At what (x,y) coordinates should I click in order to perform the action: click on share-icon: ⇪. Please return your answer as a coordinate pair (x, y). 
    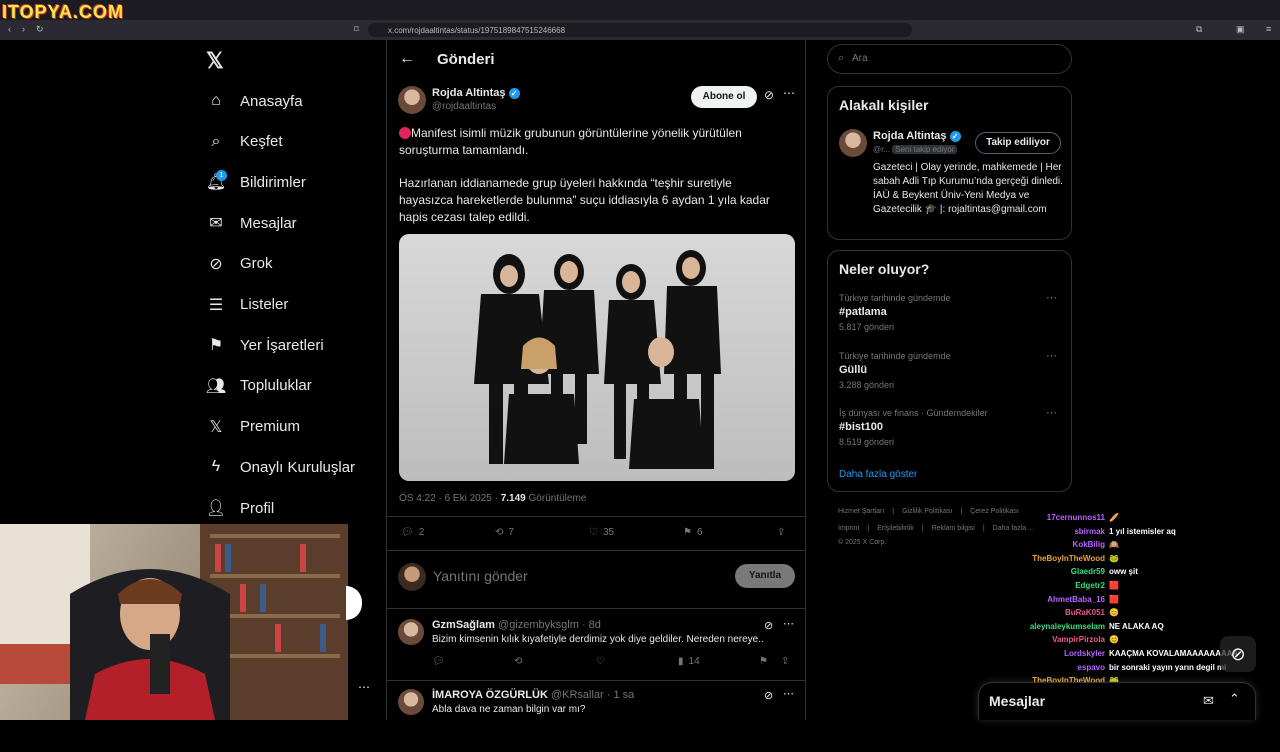
    Looking at the image, I should click on (785, 661).